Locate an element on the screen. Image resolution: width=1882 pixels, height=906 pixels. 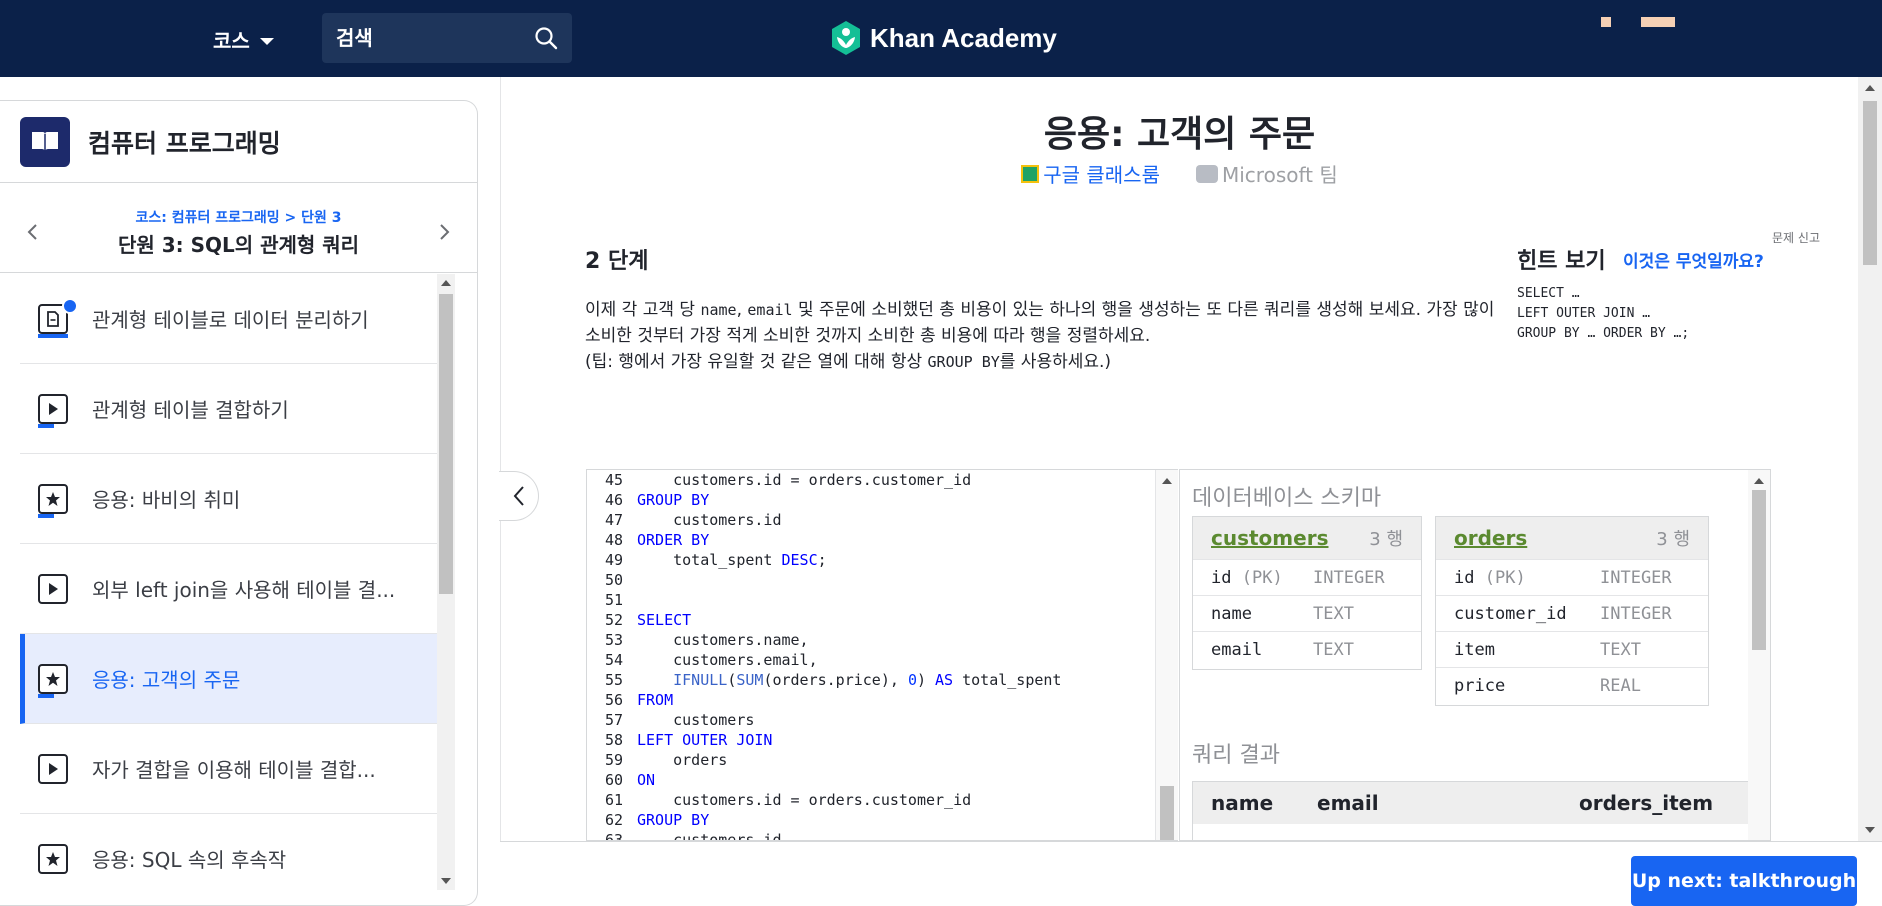
code-line: 53 customers.name, is located at coordinates (824, 640).